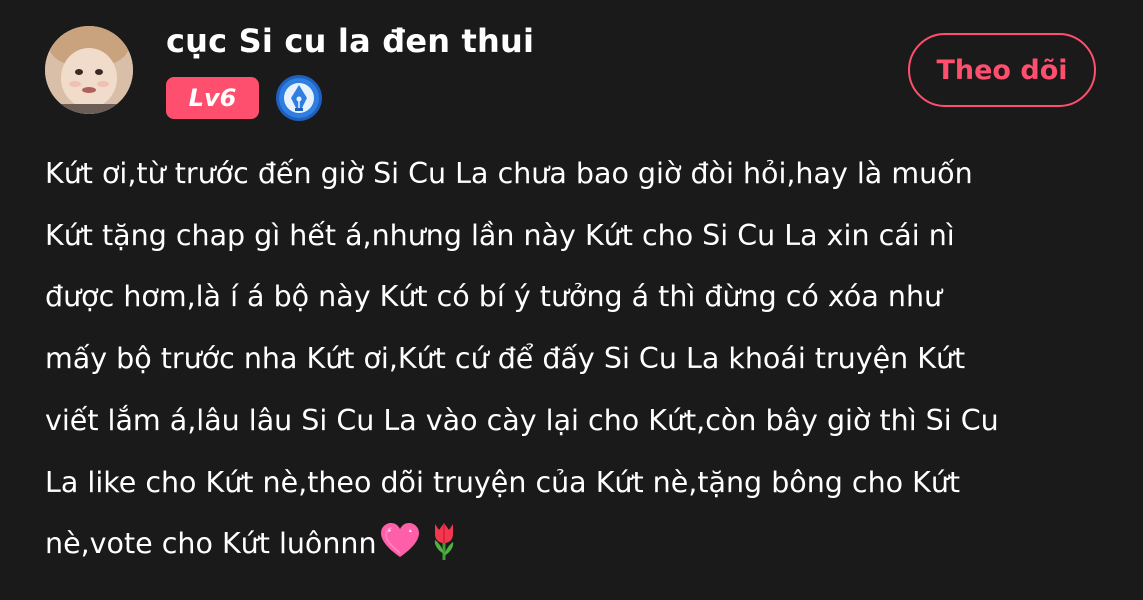 Image resolution: width=1143 pixels, height=600 pixels. I want to click on heart-emoji-icon, so click(400, 541).